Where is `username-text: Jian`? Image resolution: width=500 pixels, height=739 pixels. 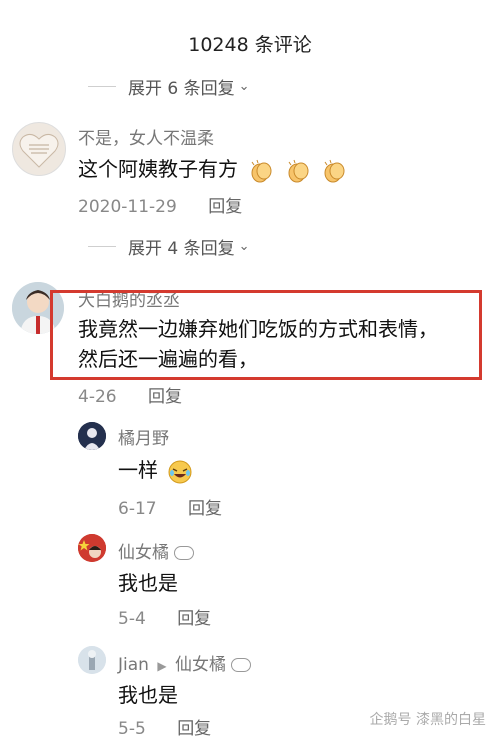 username-text: Jian is located at coordinates (133, 665).